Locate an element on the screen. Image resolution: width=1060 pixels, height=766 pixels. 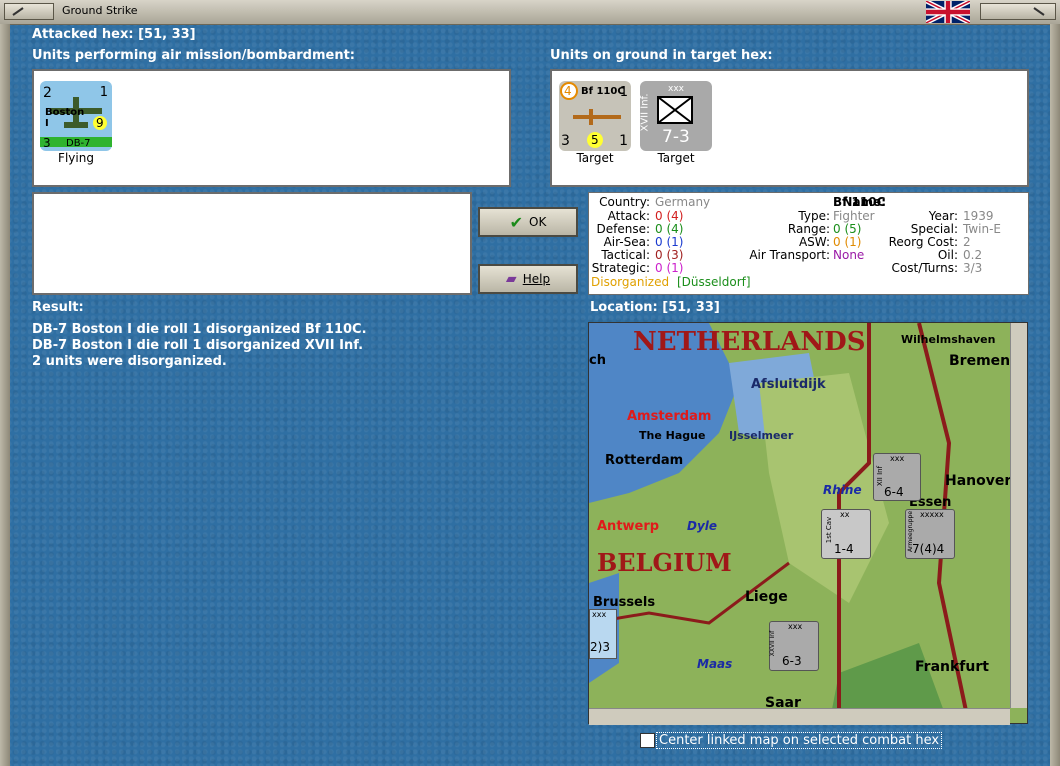
reorg-value: 2 is located at coordinates (967, 242).